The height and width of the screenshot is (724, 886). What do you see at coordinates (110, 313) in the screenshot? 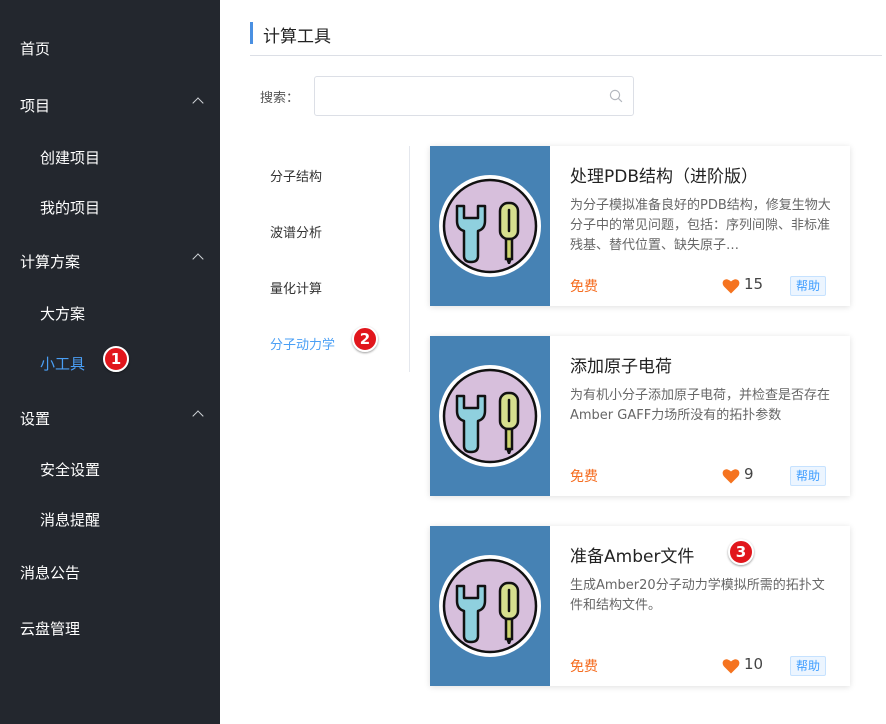
I see `sidebar-item-big-plan: 大方案` at bounding box center [110, 313].